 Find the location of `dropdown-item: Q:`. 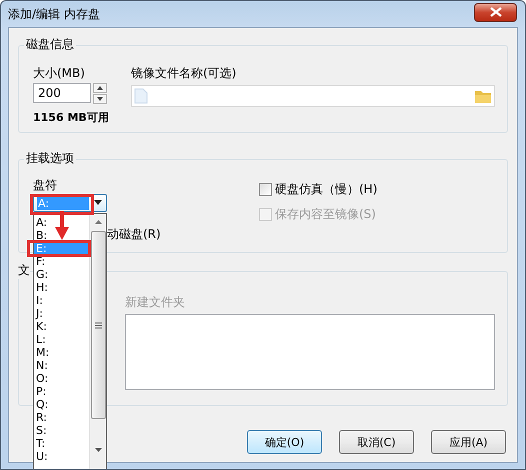

dropdown-item: Q: is located at coordinates (61, 404).